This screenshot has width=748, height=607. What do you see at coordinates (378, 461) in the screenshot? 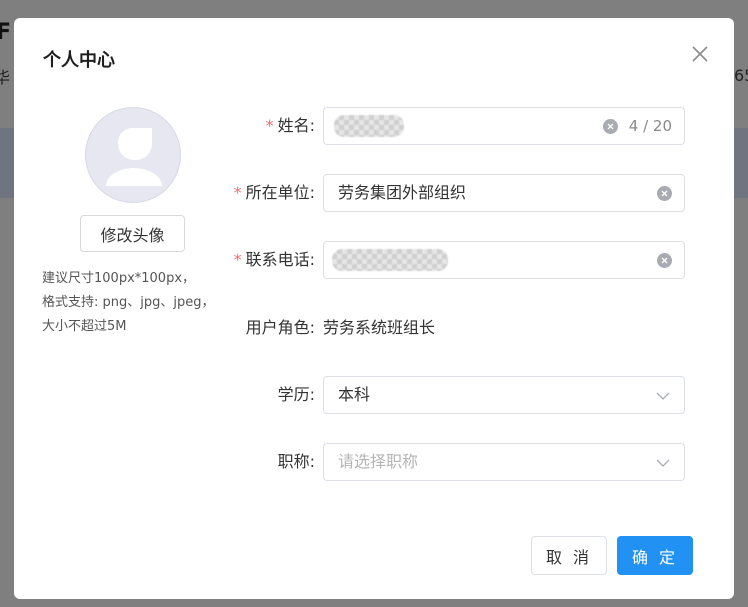
I see `title-placeholder: 请选择职称` at bounding box center [378, 461].